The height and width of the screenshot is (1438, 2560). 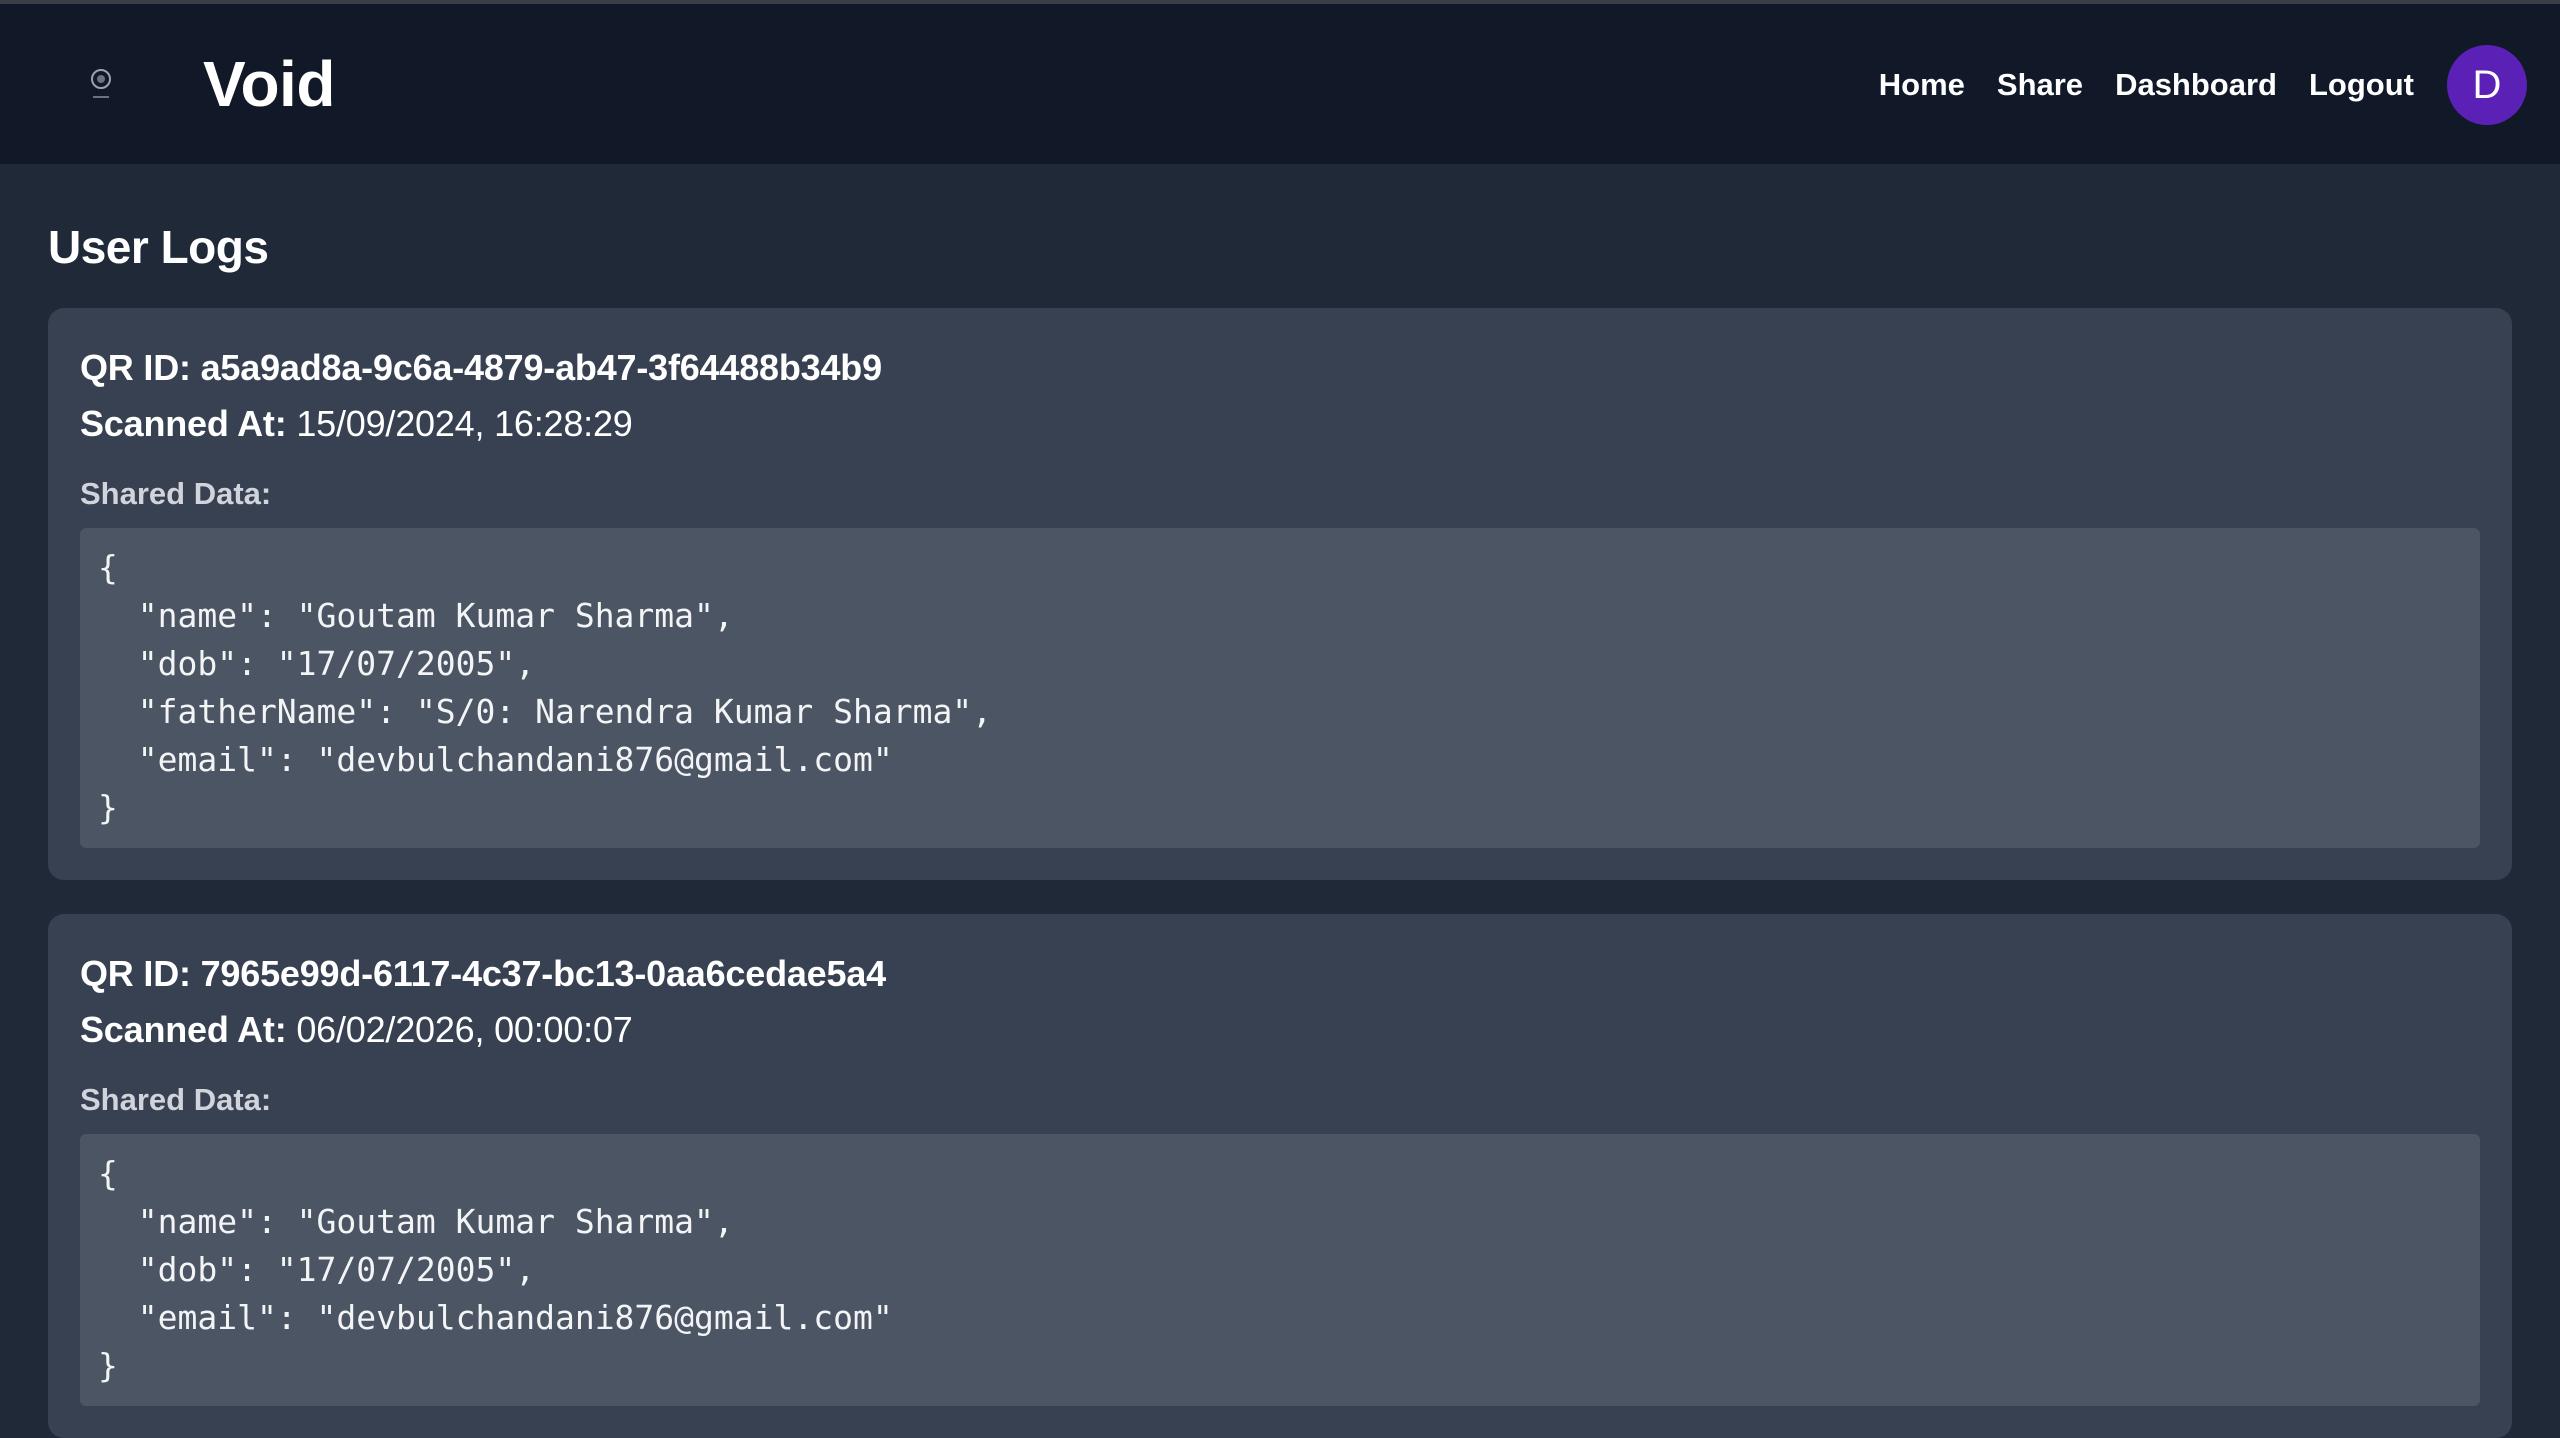 What do you see at coordinates (541, 367) in the screenshot?
I see `qr-id-value: a5a9ad8a-9c6a-4879-ab47-3f64488b34b9` at bounding box center [541, 367].